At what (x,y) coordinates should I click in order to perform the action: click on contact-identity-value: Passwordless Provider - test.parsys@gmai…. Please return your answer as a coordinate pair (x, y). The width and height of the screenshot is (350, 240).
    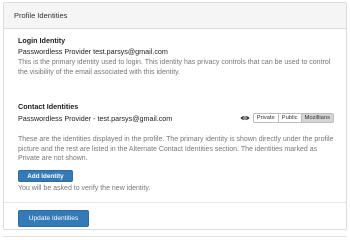
    Looking at the image, I should click on (95, 118).